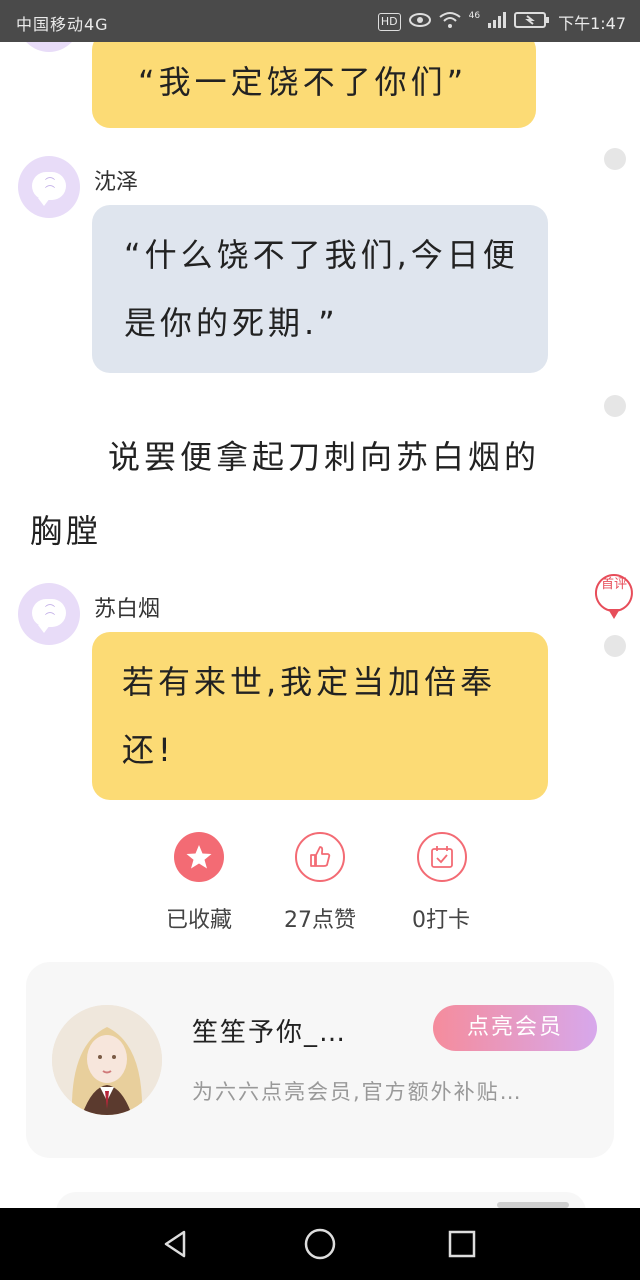 The image size is (640, 1280). I want to click on first-comment-label: 首评, so click(613, 584).